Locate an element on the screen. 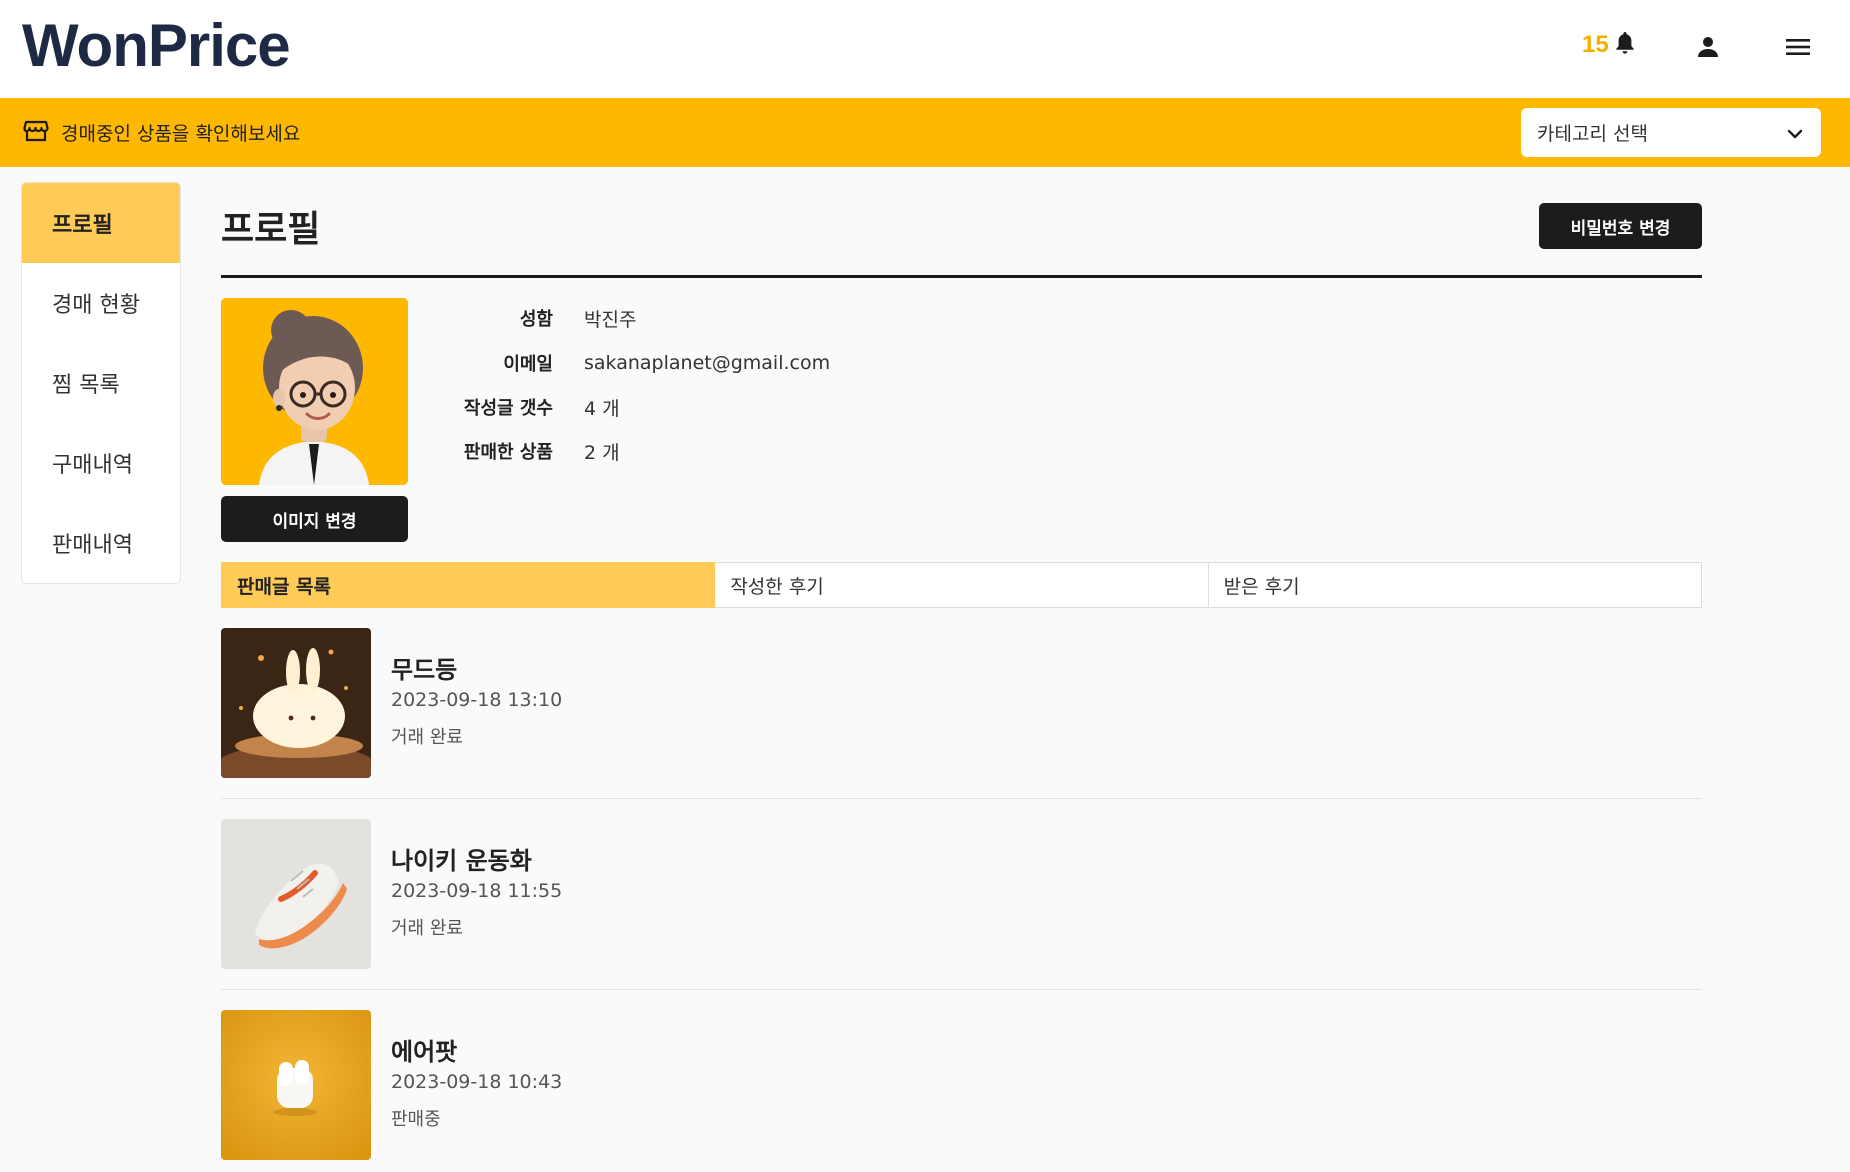  chevron-down-icon is located at coordinates (1795, 133).